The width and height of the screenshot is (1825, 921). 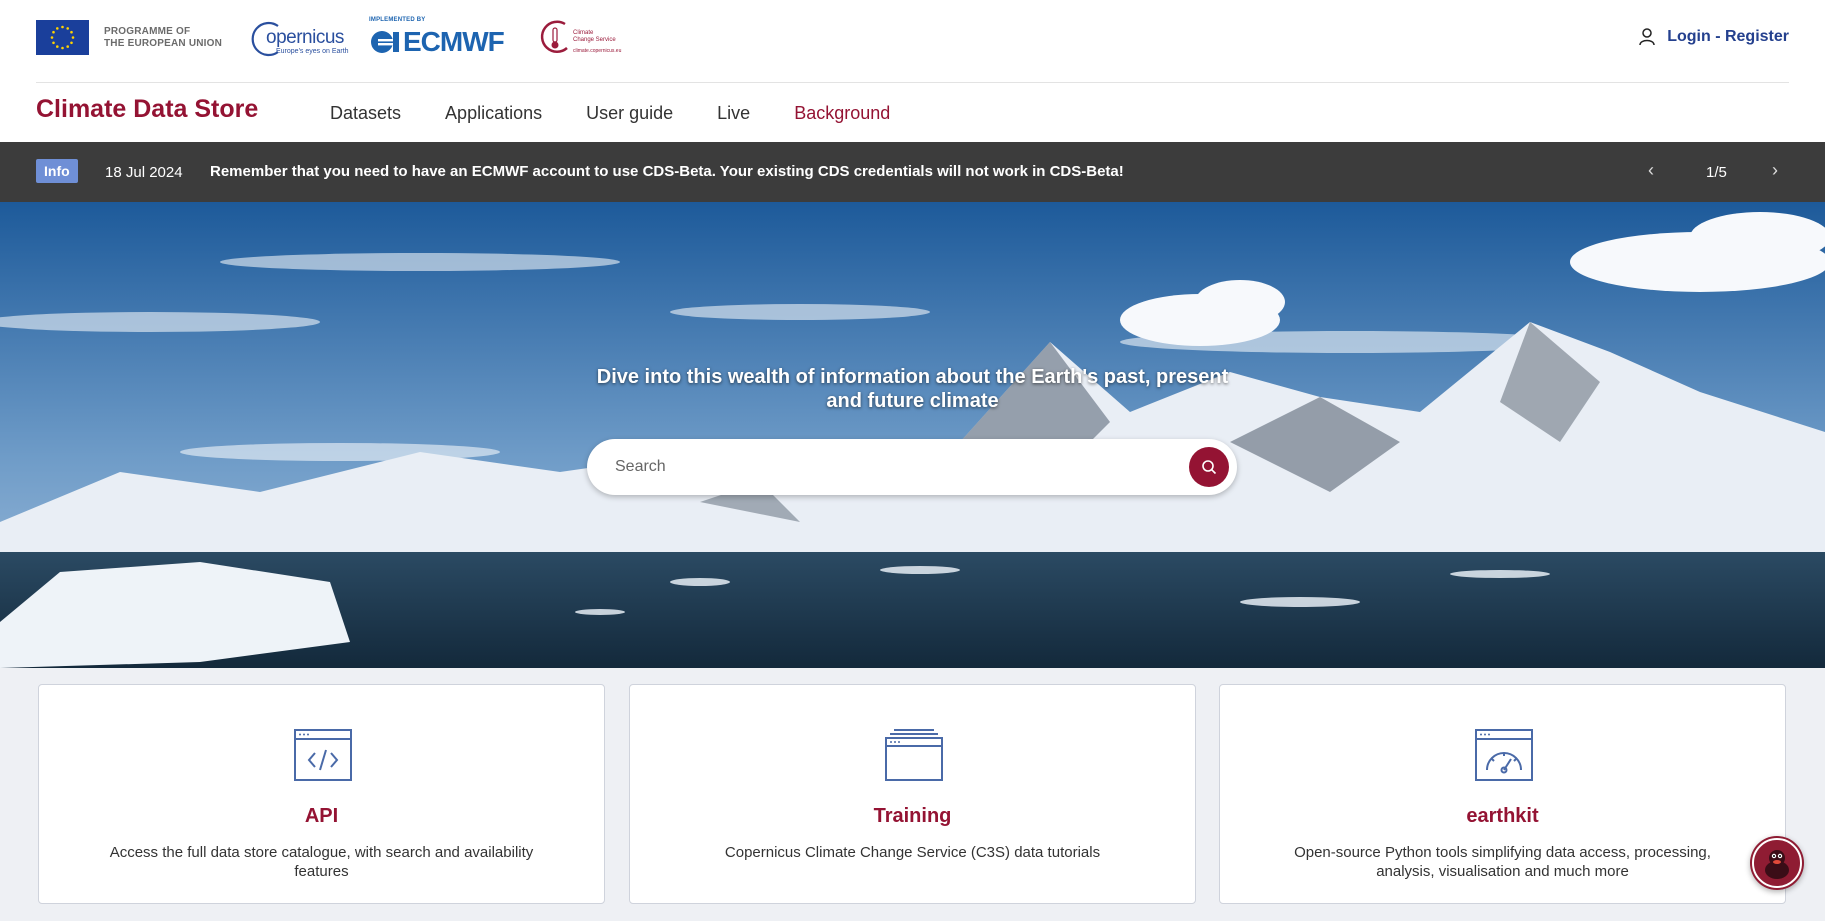 I want to click on hero-search-box, so click(x=912, y=467).